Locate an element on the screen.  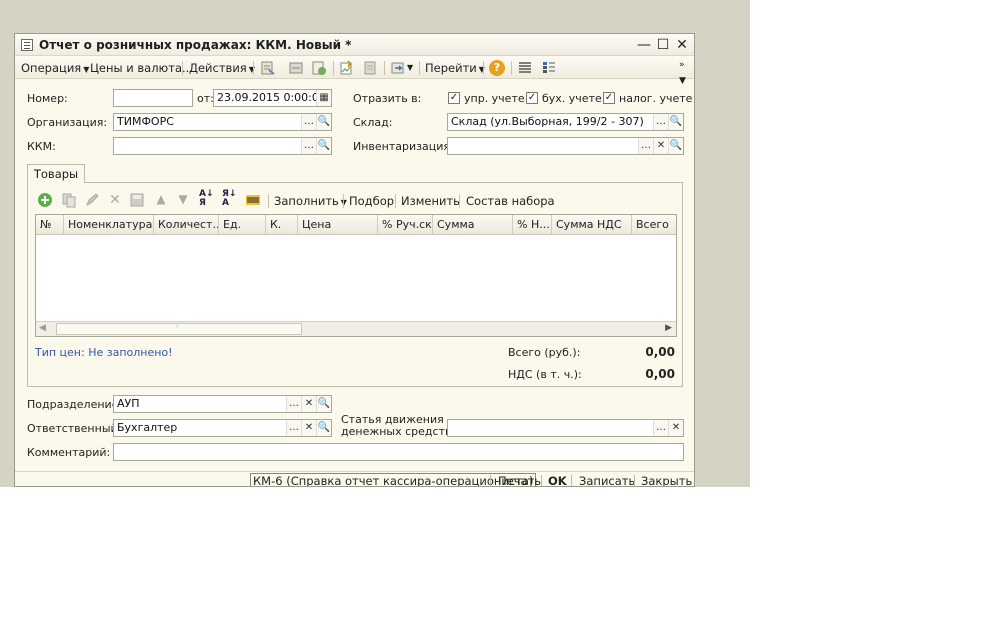
chevron-down-icon: ▼ is located at coordinates (410, 68).